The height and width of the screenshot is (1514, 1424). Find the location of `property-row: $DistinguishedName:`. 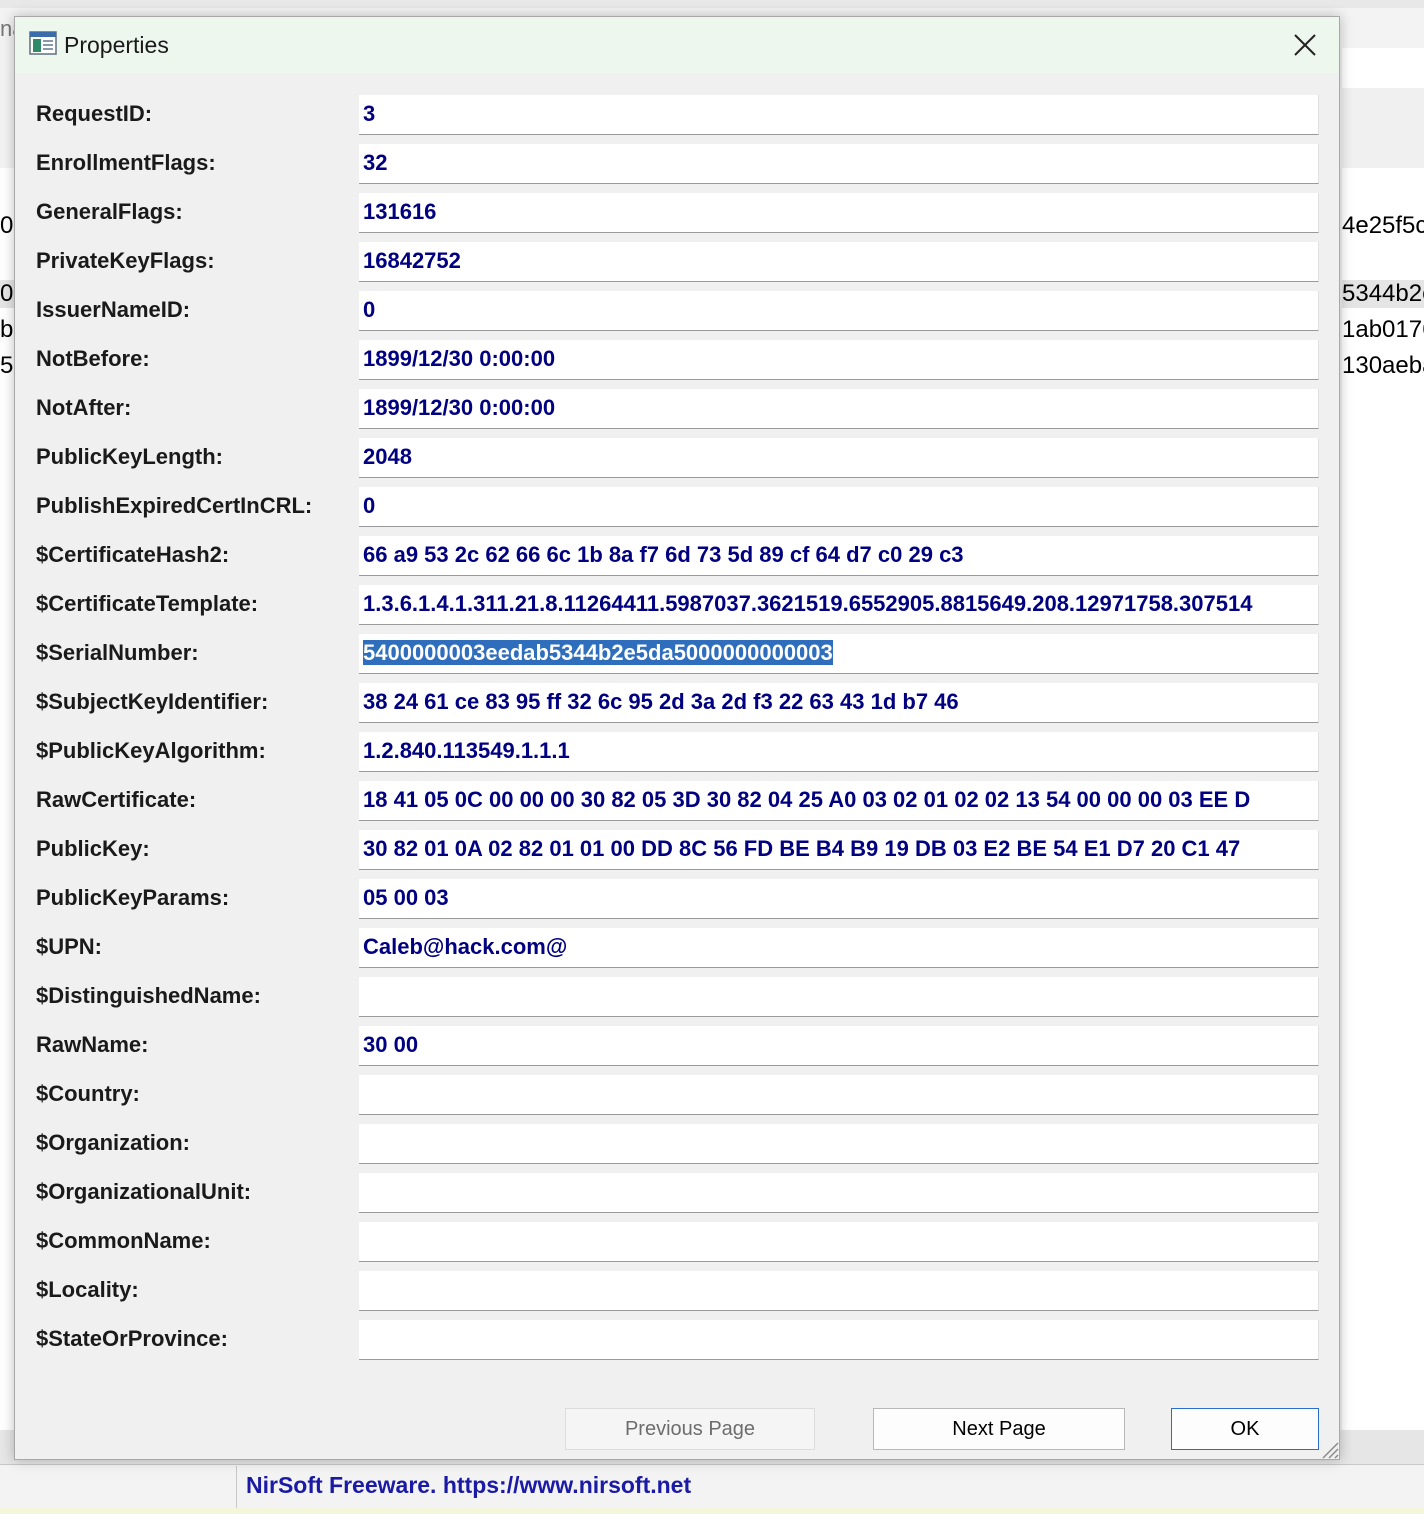

property-row: $DistinguishedName: is located at coordinates (677, 997).